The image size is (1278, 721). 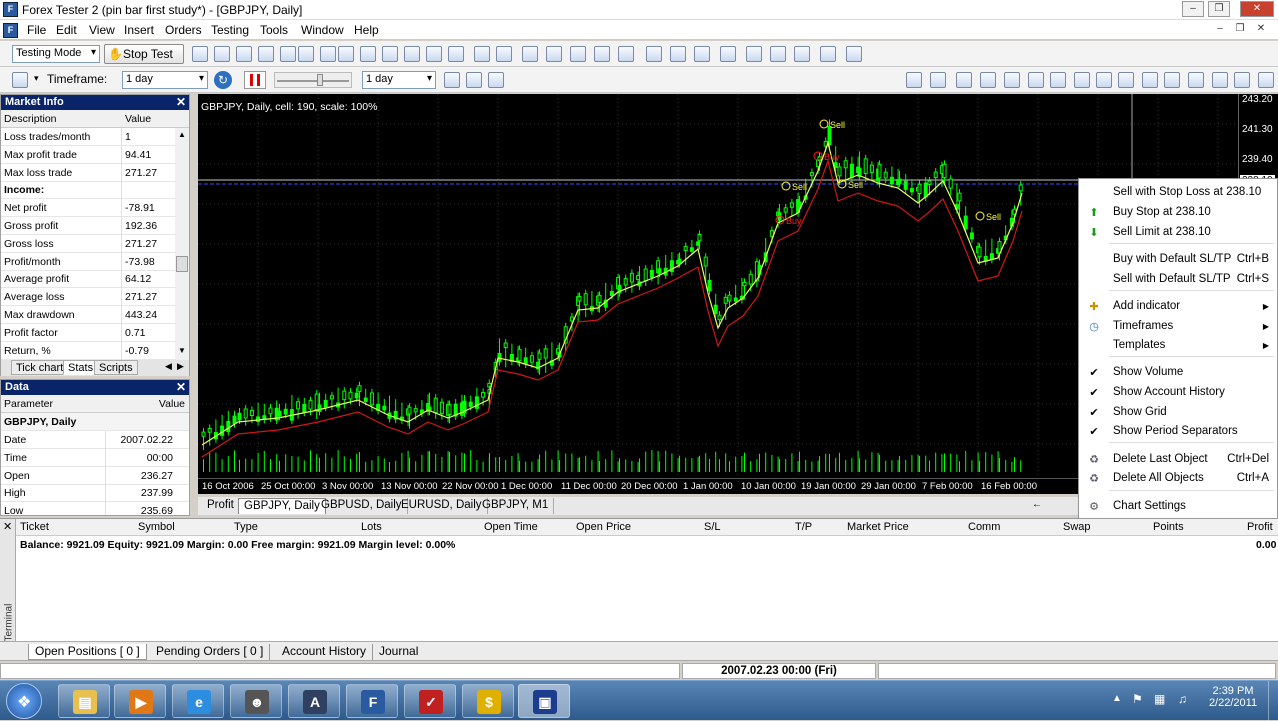 I want to click on data-close-icon: ✕, so click(x=181, y=387).